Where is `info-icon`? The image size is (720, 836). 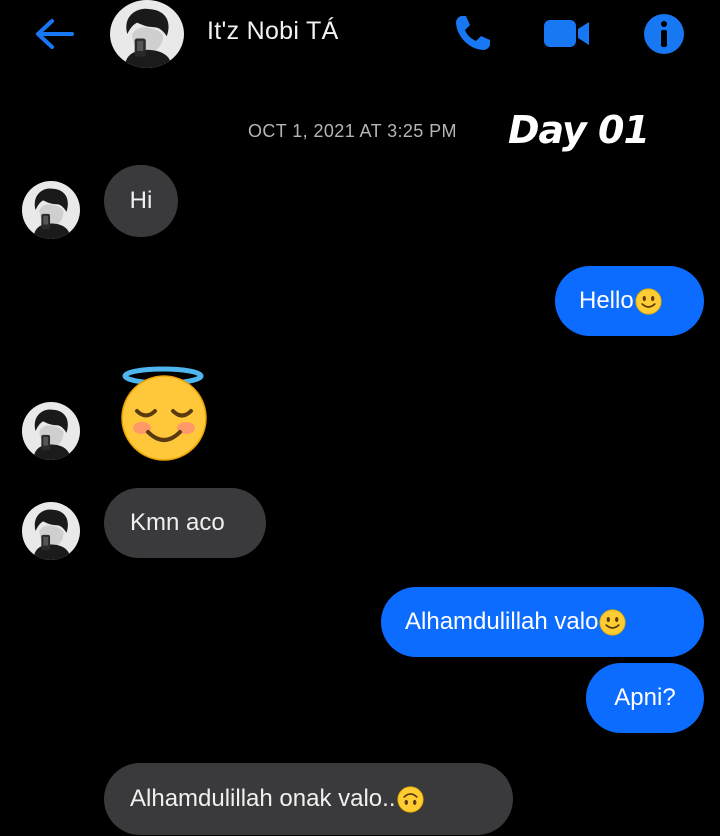 info-icon is located at coordinates (664, 34).